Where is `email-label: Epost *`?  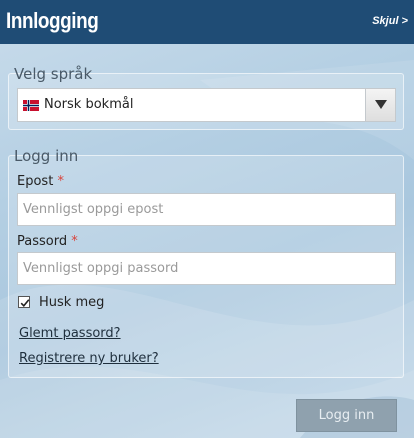 email-label: Epost * is located at coordinates (40, 181).